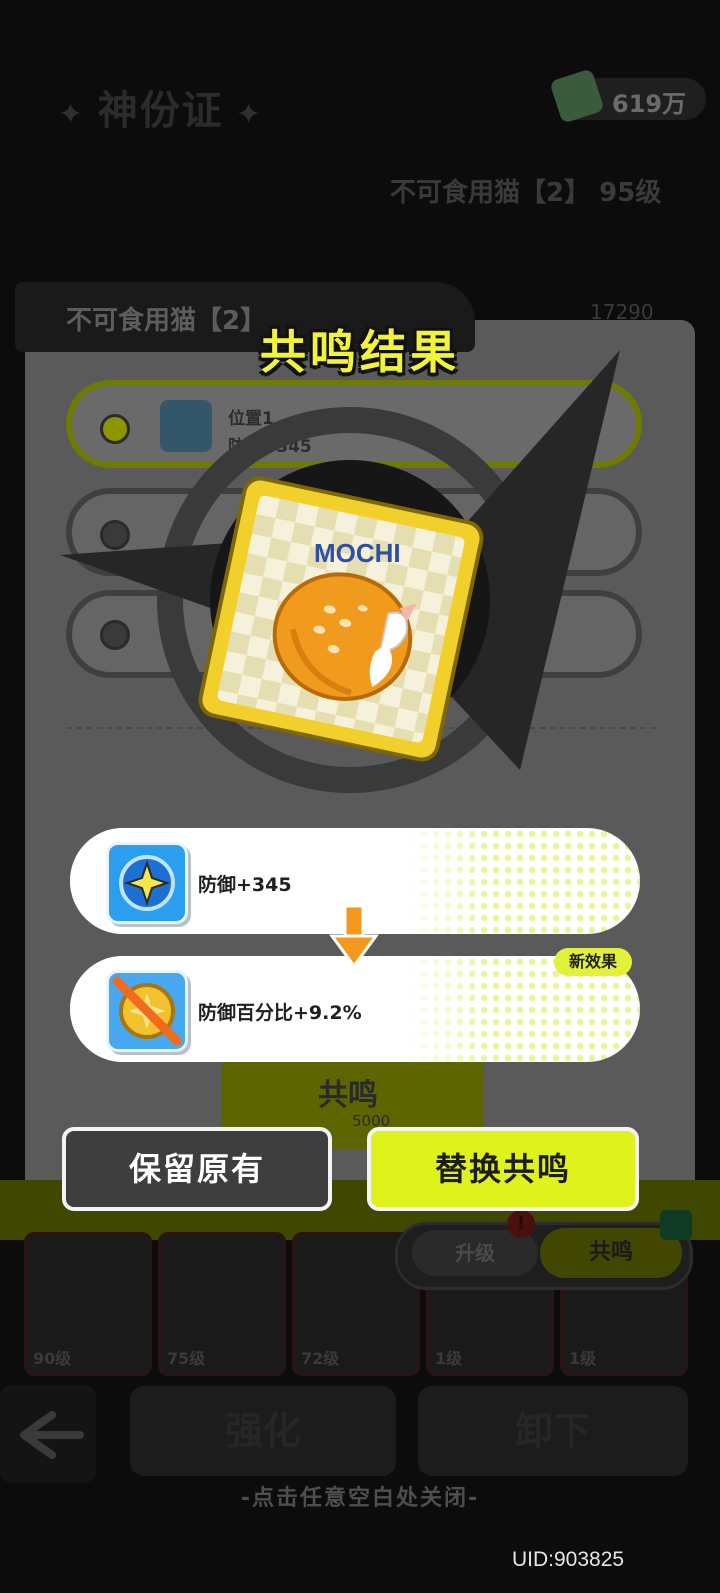 This screenshot has height=1593, width=720. I want to click on keep-original-button: 保留原有, so click(197, 1169).